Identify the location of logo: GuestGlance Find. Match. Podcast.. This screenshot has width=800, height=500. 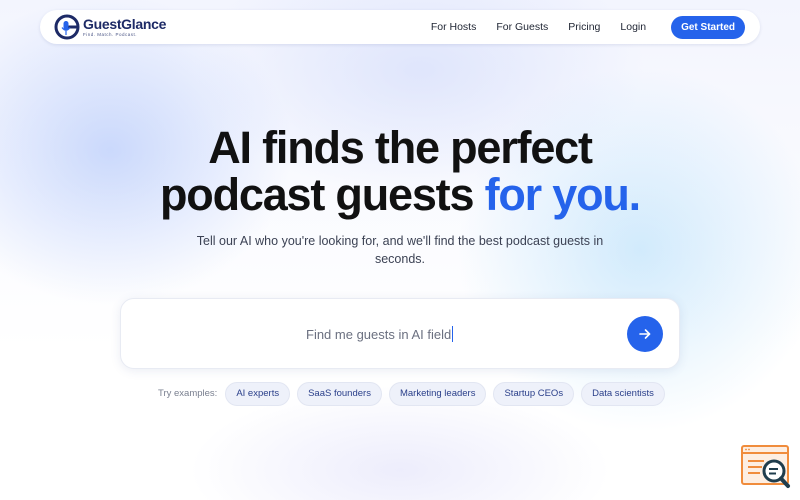
(110, 27).